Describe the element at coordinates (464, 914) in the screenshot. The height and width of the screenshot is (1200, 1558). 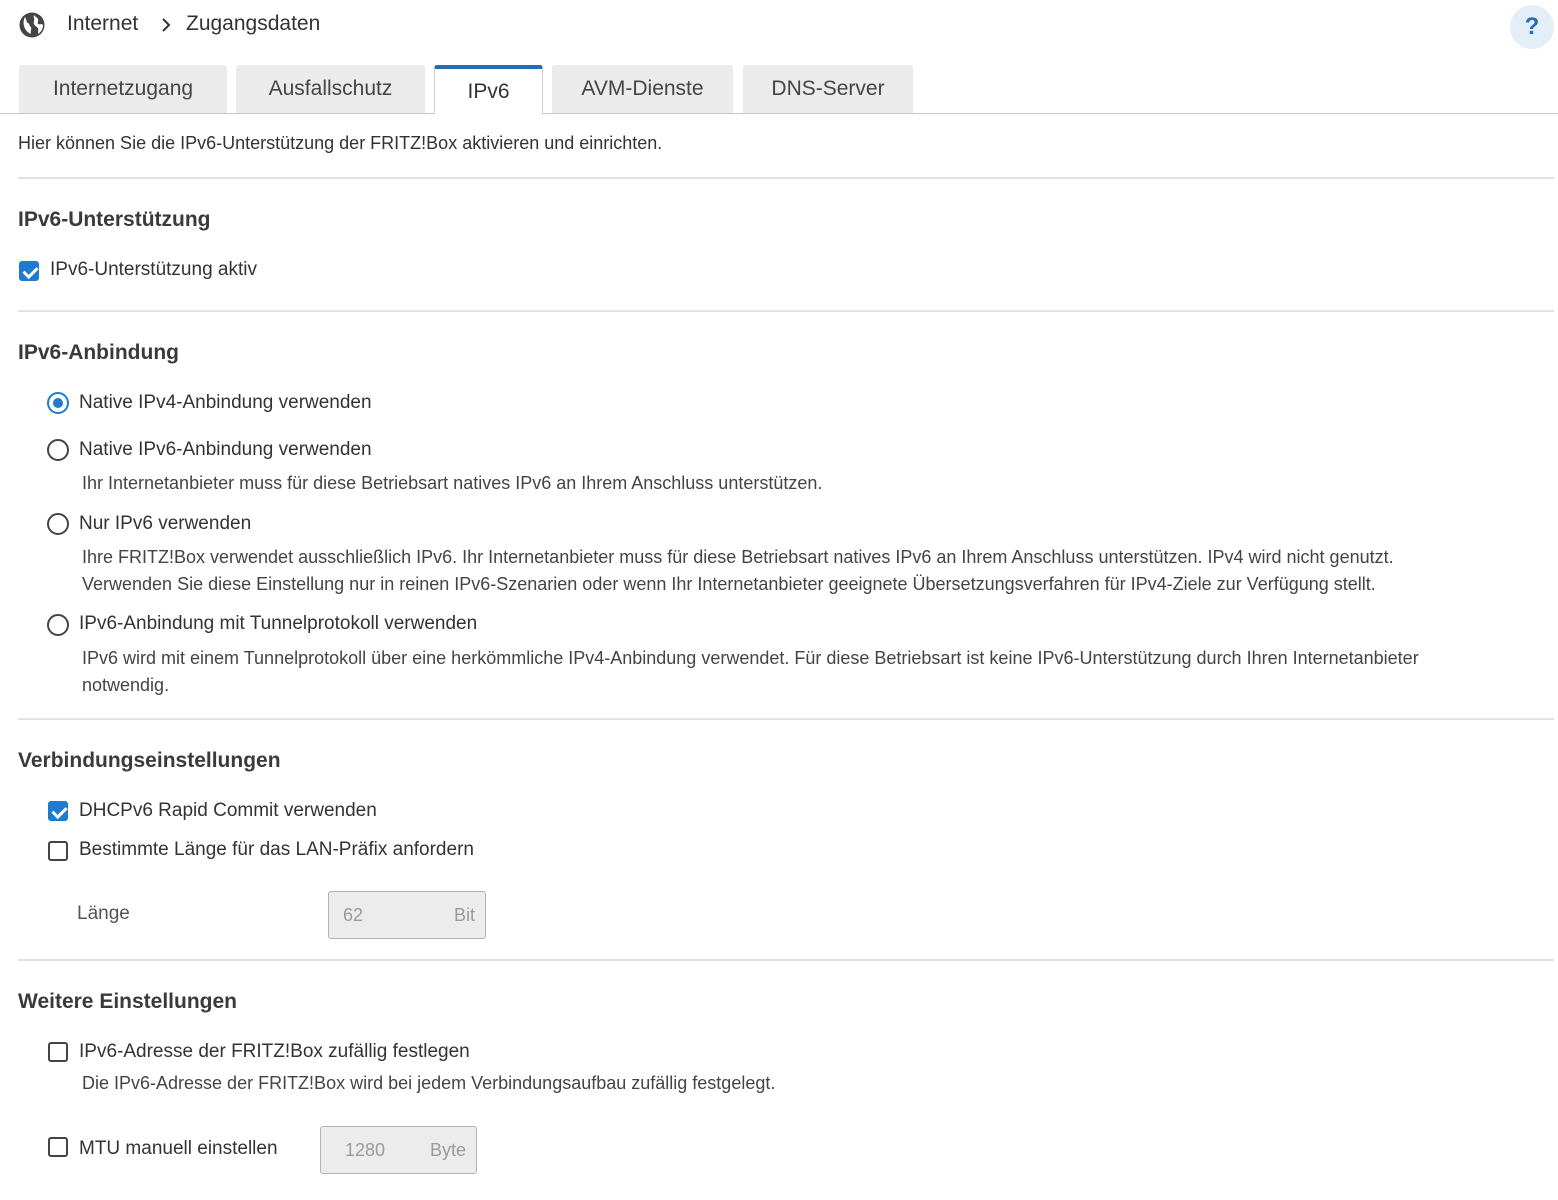
I see `length-unit: Bit` at that location.